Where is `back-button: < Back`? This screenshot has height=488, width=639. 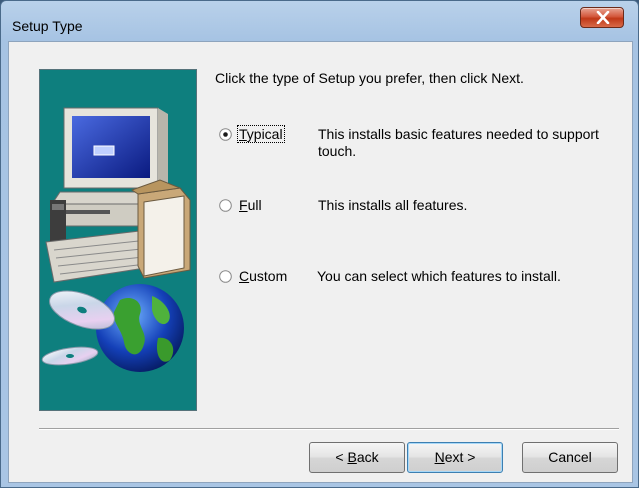 back-button: < Back is located at coordinates (357, 457).